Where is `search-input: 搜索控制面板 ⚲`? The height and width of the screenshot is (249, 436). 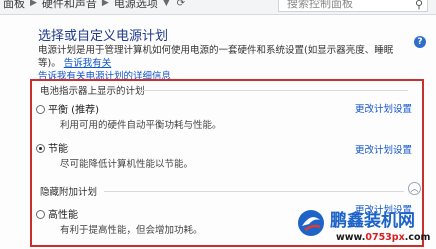 search-input: 搜索控制面板 ⚲ is located at coordinates (353, 6).